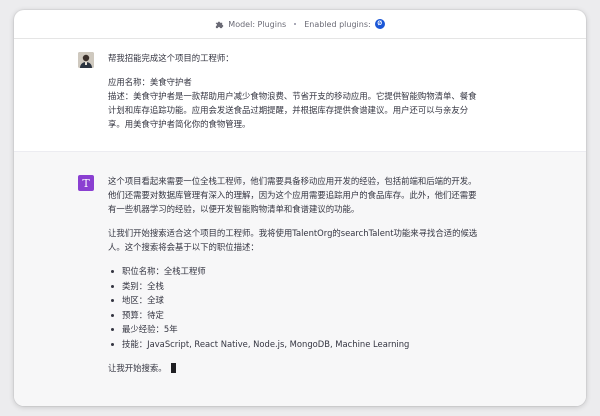 This screenshot has height=416, width=600. I want to click on list-item: 最少经验：5年, so click(294, 329).